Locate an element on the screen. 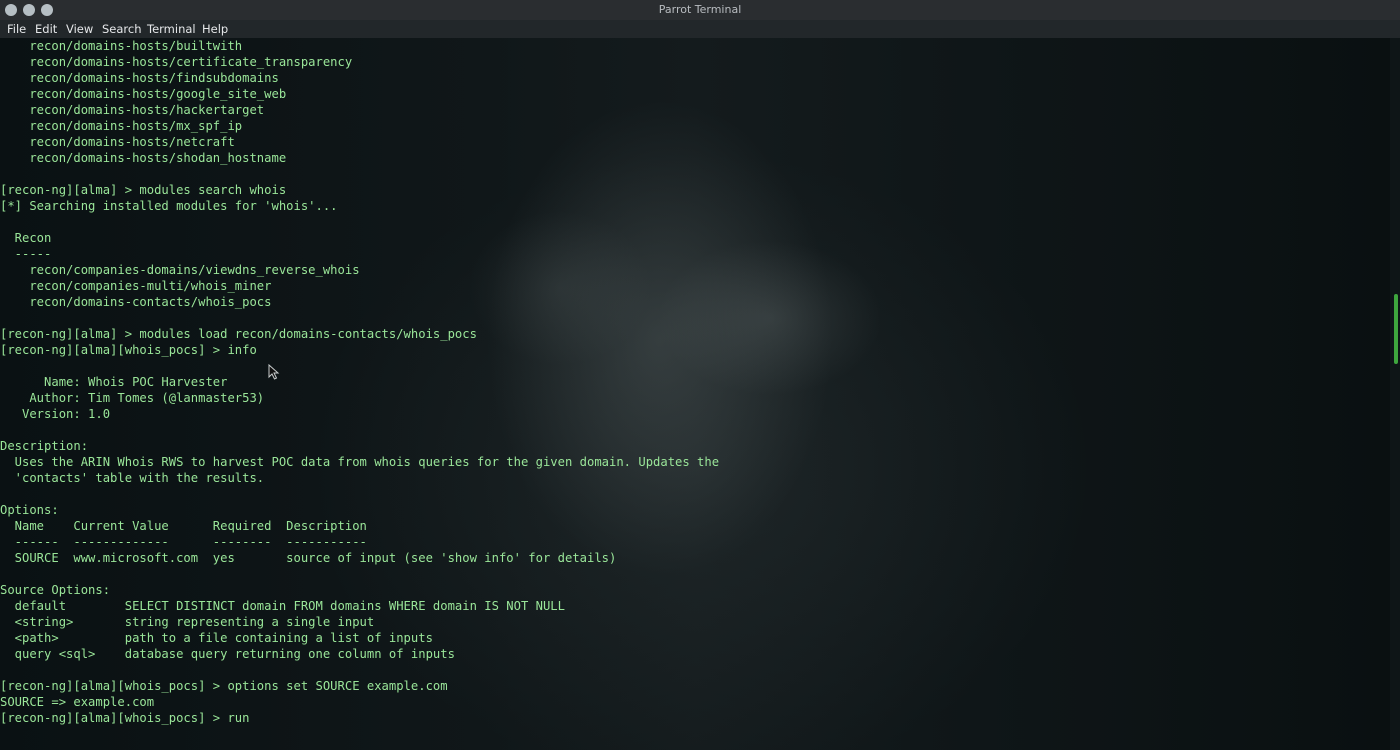 The image size is (1400, 750). menu-bar: File Edit View Search Terminal Help is located at coordinates (700, 29).